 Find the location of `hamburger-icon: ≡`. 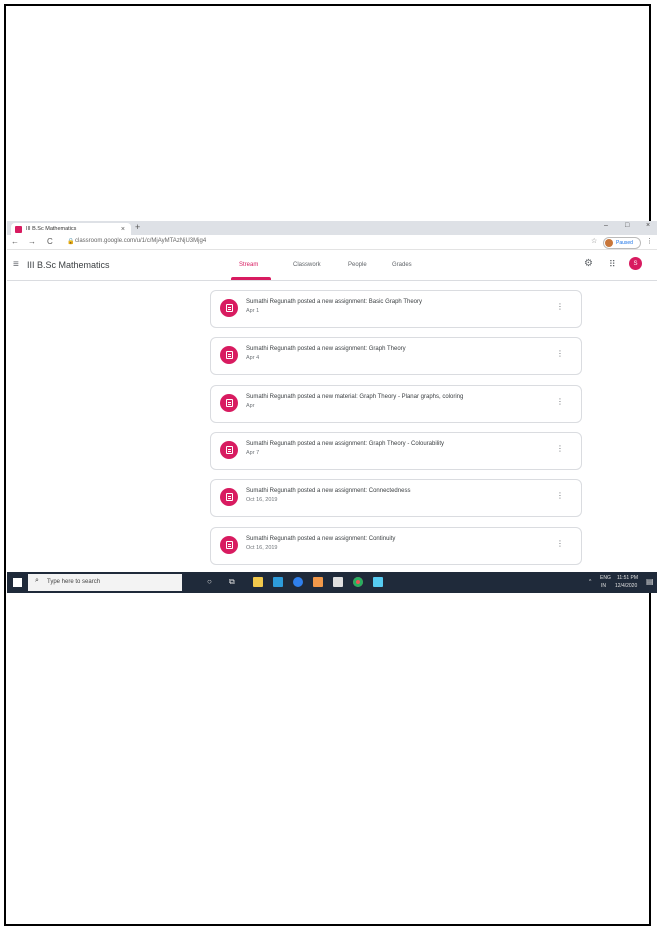

hamburger-icon: ≡ is located at coordinates (16, 264).